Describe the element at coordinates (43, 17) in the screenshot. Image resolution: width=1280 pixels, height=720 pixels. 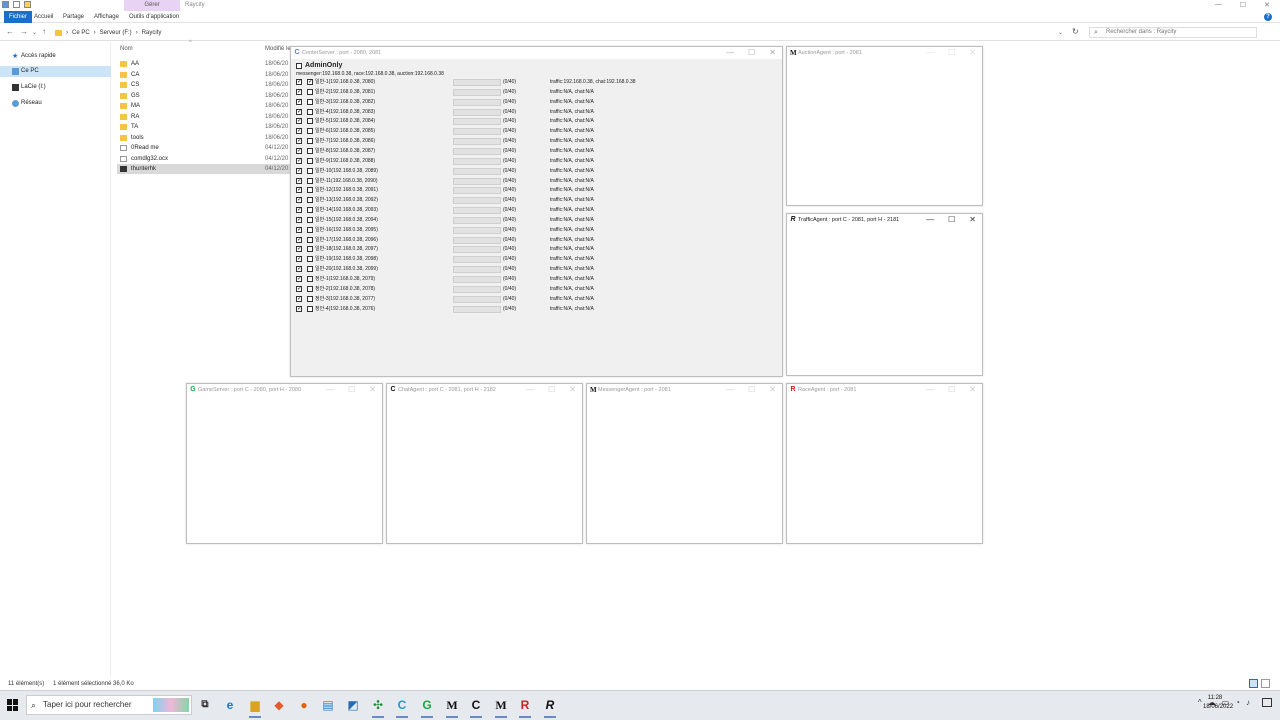
I see `tab-home: Accueil` at that location.